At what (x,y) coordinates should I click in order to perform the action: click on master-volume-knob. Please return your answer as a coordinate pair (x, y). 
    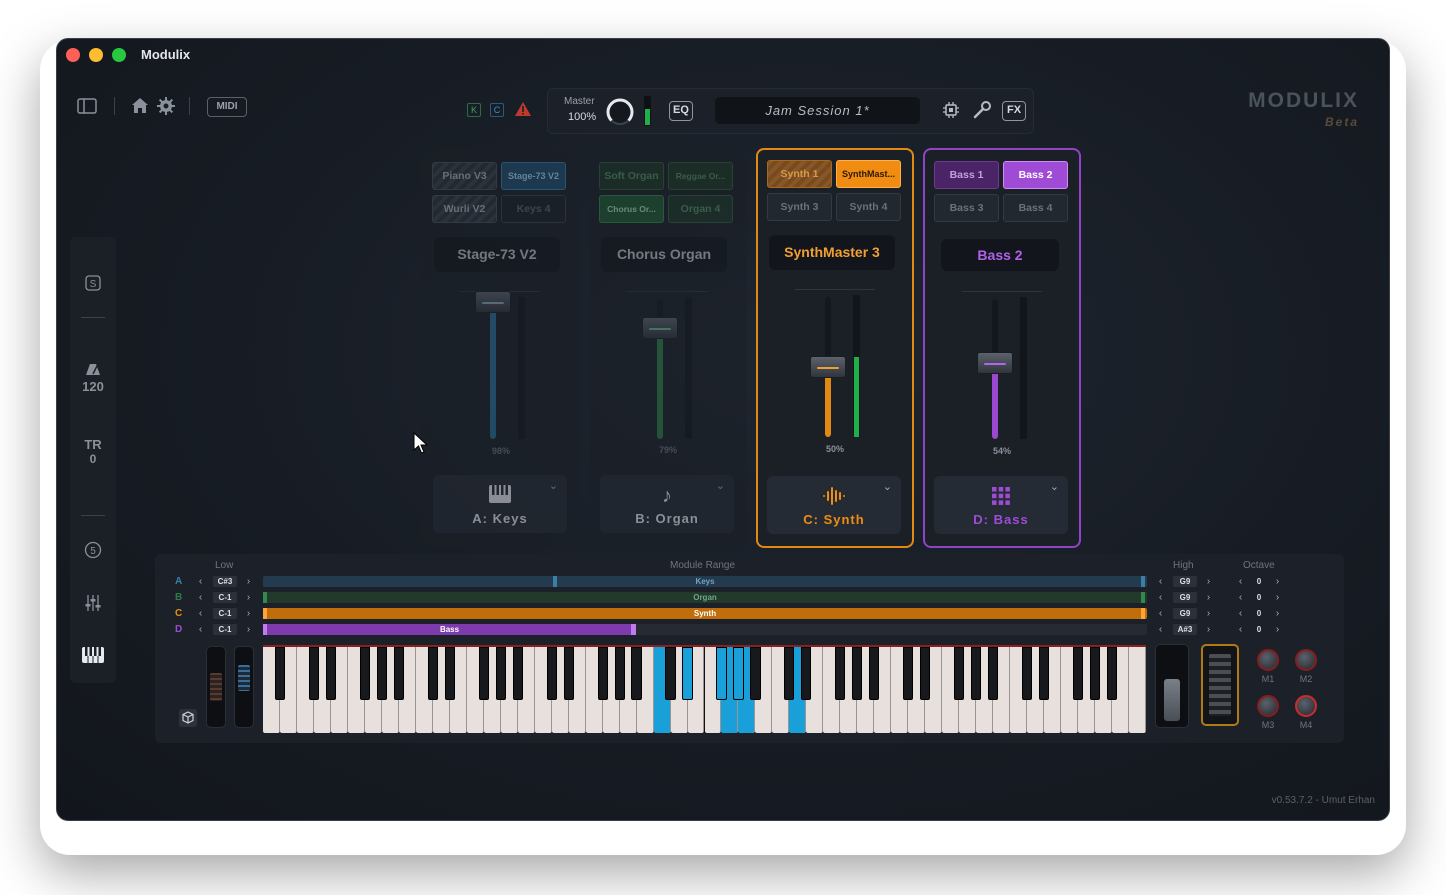
    Looking at the image, I should click on (620, 114).